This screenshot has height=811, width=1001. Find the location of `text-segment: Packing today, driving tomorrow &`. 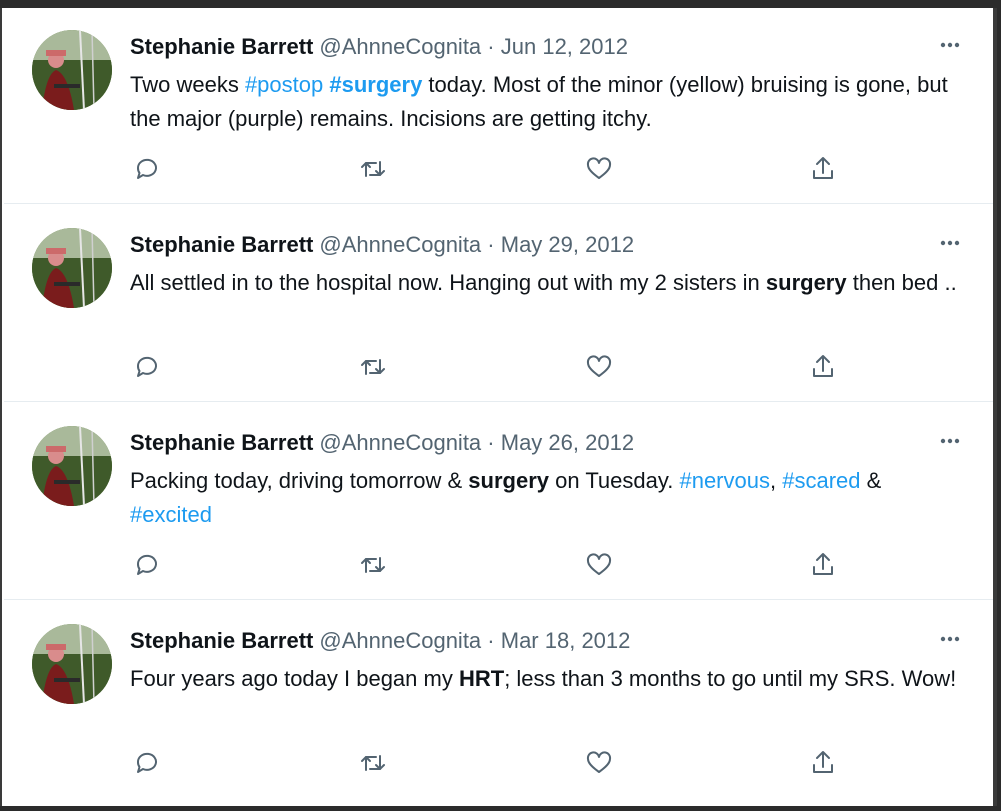

text-segment: Packing today, driving tomorrow & is located at coordinates (299, 480).